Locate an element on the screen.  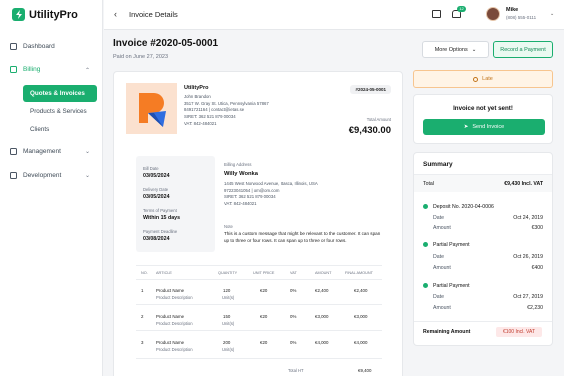
sidebar-subitem-quotes-invoices: Quotes & Invoices is located at coordinates (60, 93).